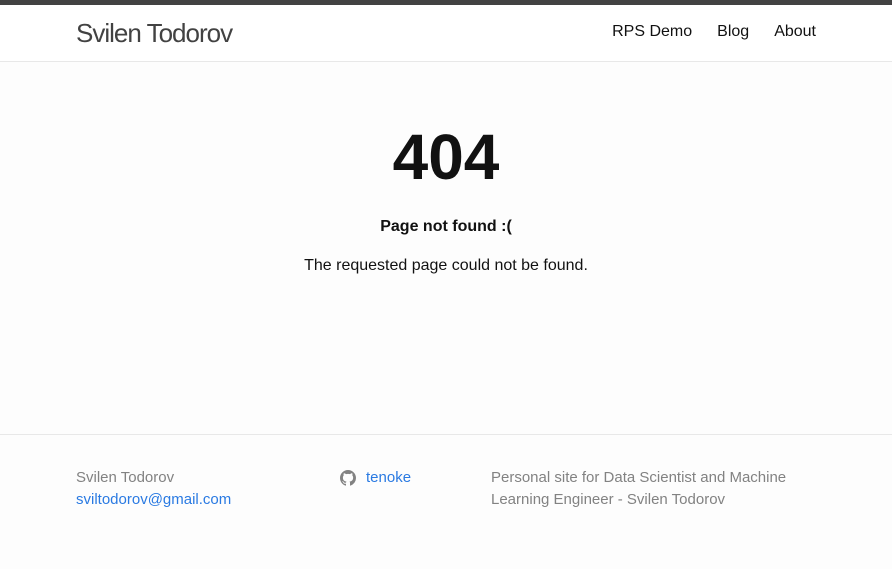  What do you see at coordinates (733, 32) in the screenshot?
I see `nav-link-blog: Blog` at bounding box center [733, 32].